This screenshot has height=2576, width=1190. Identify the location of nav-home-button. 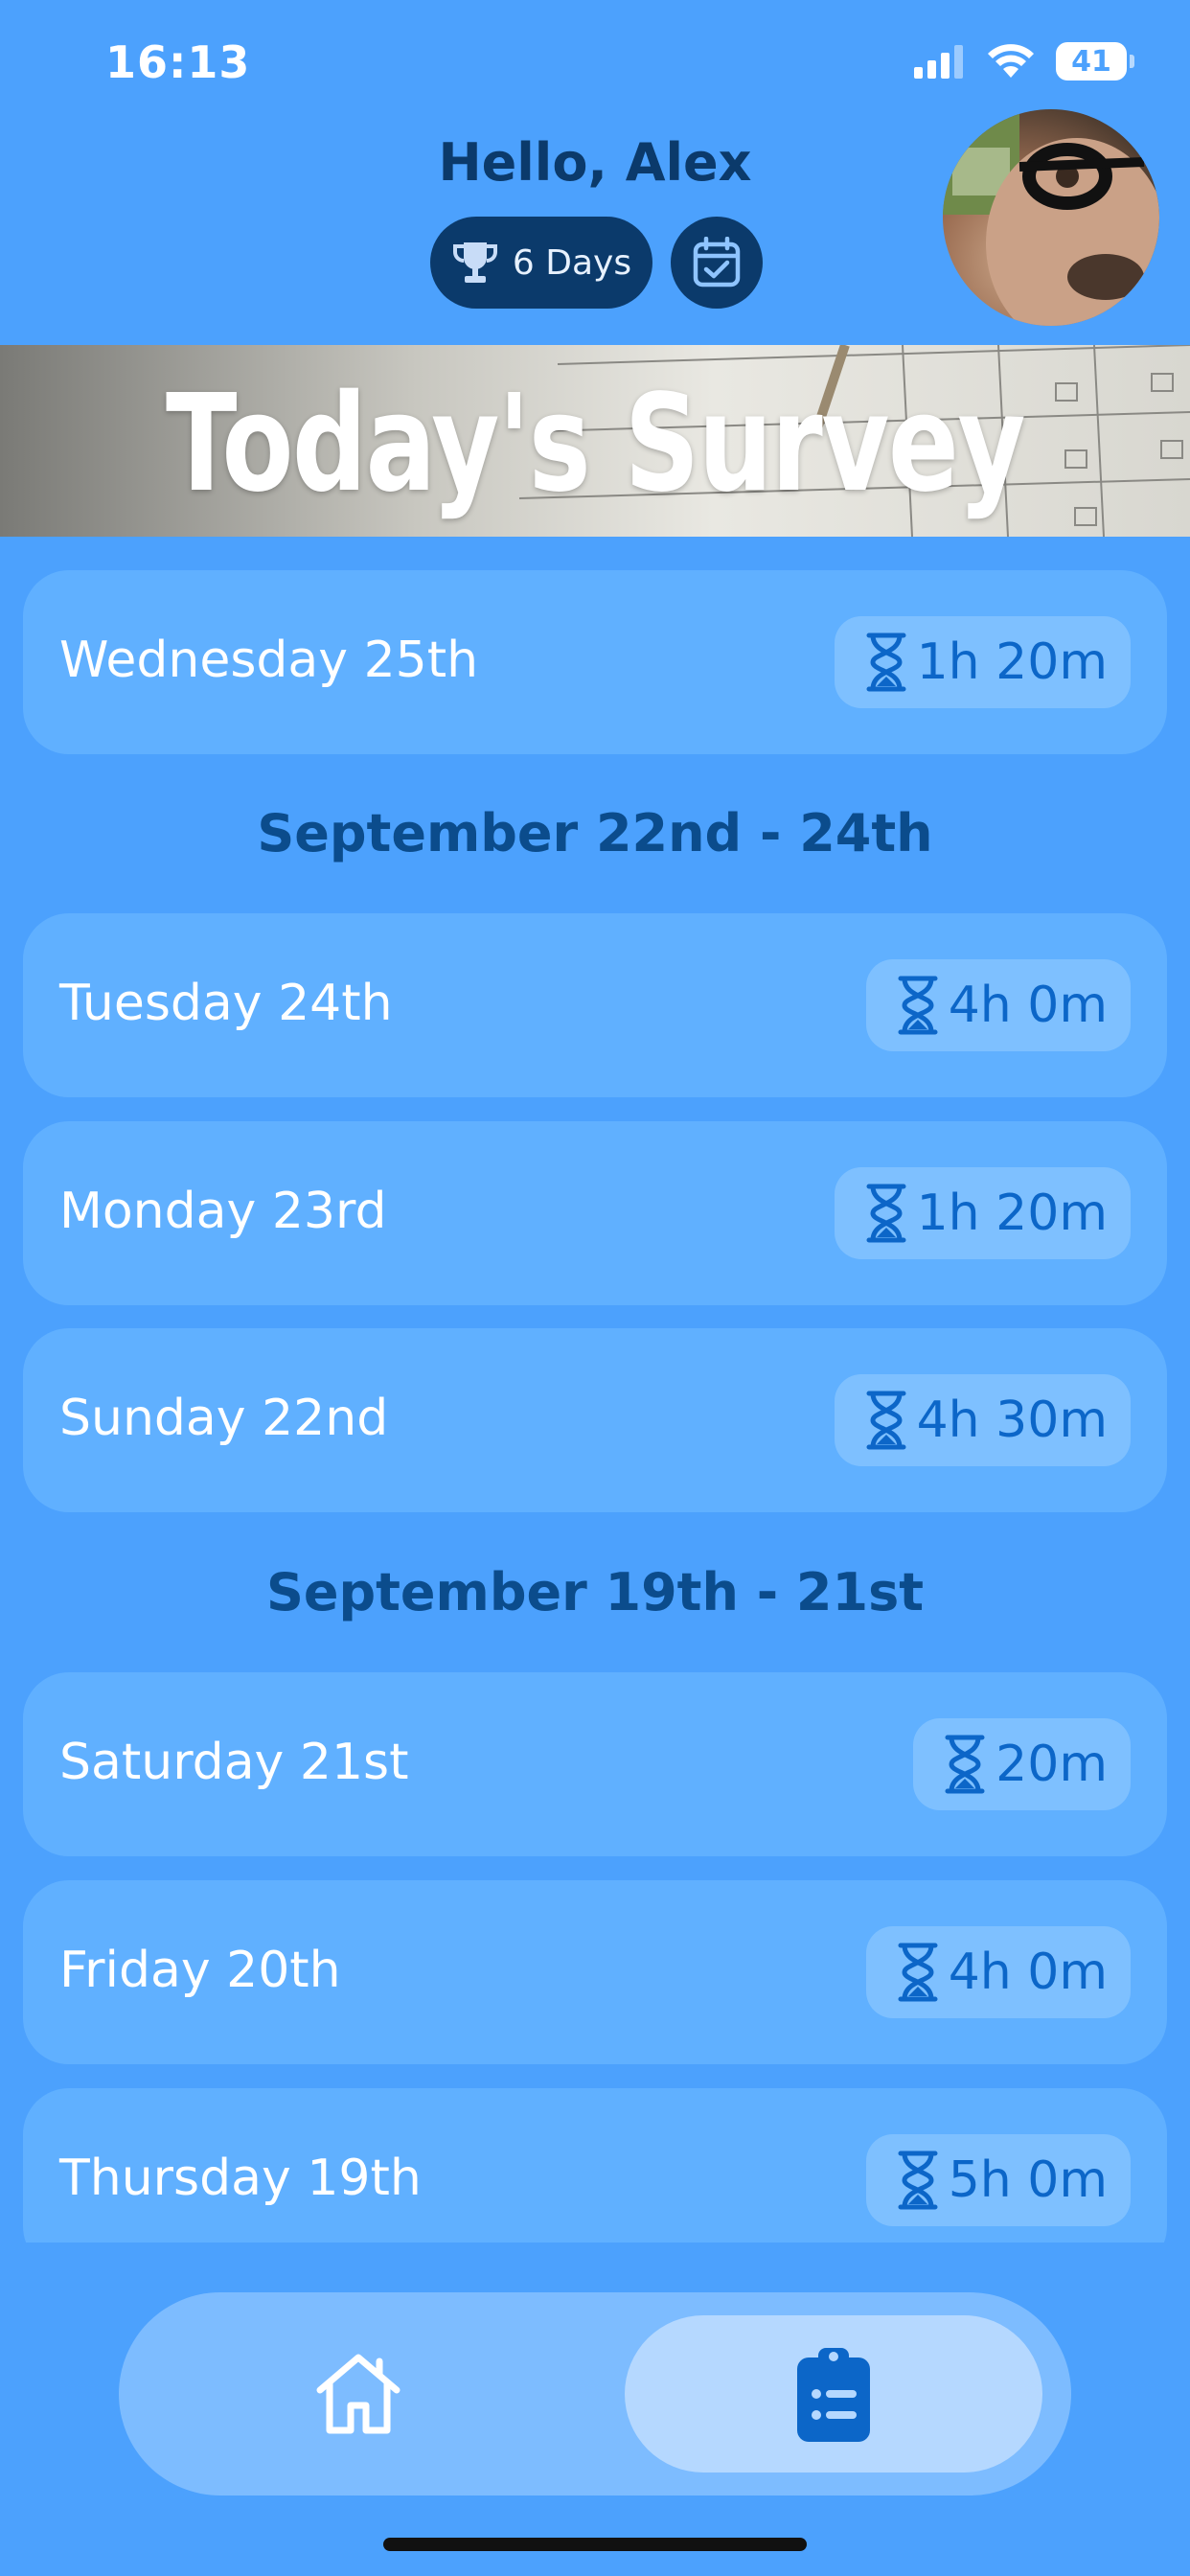
(358, 2394).